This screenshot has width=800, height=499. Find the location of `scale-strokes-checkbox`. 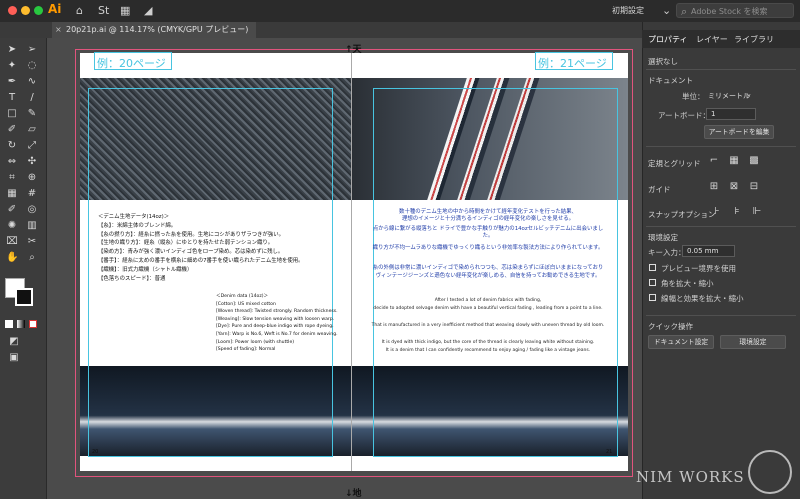

scale-strokes-checkbox is located at coordinates (652, 297).